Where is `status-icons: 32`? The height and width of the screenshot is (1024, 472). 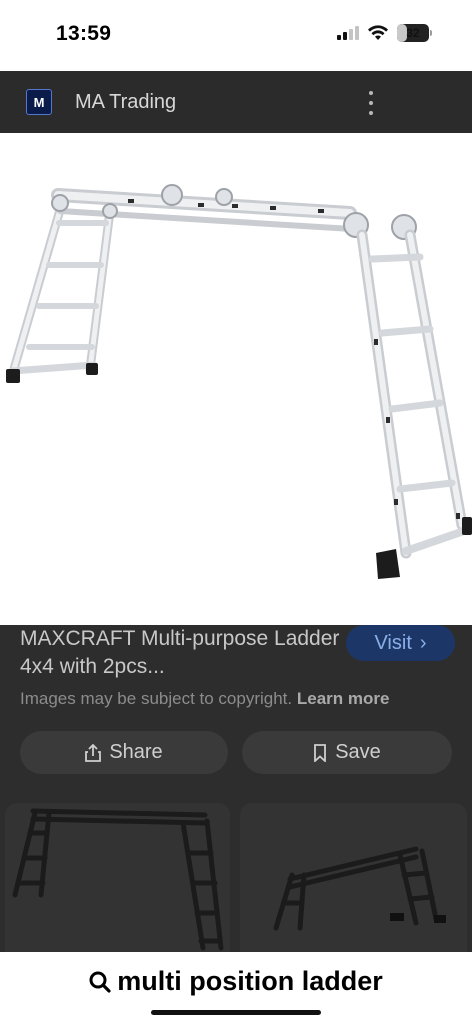 status-icons: 32 is located at coordinates (384, 33).